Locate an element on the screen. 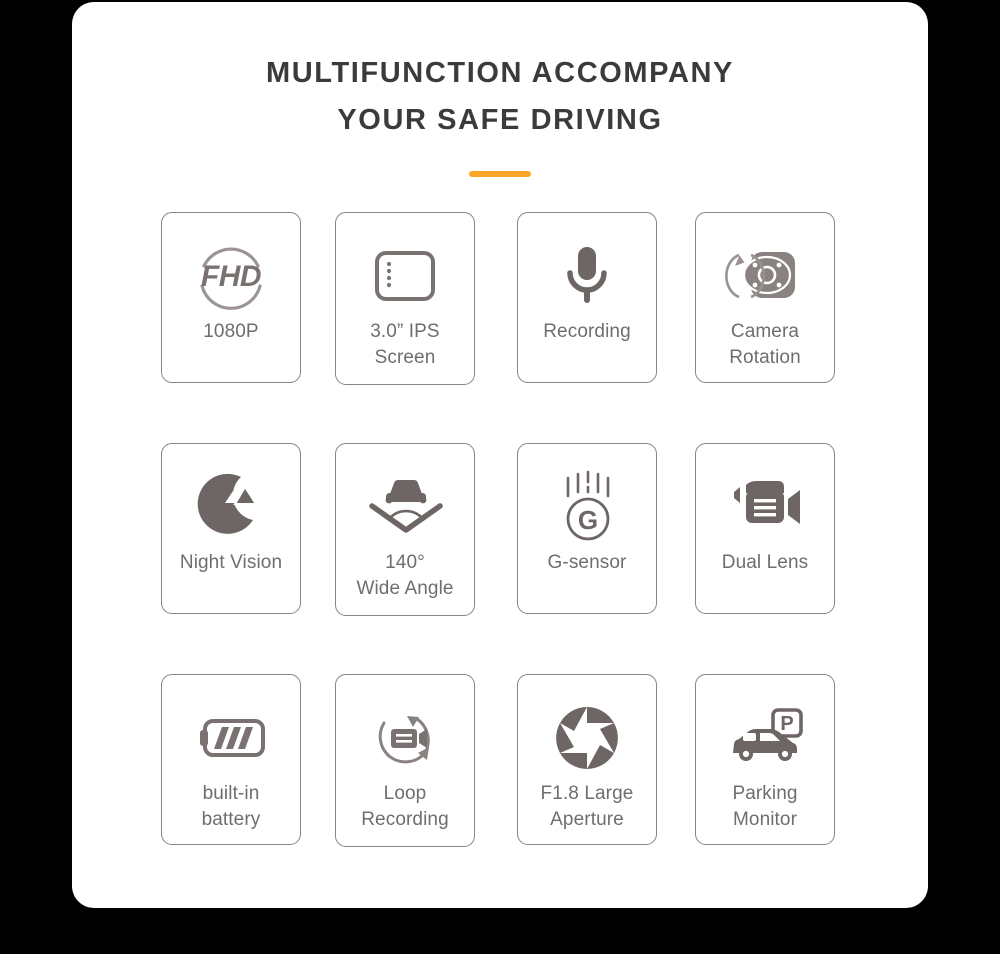 This screenshot has width=1000, height=954. feature-card-ips-screen: 3.0” IPS Screen is located at coordinates (405, 298).